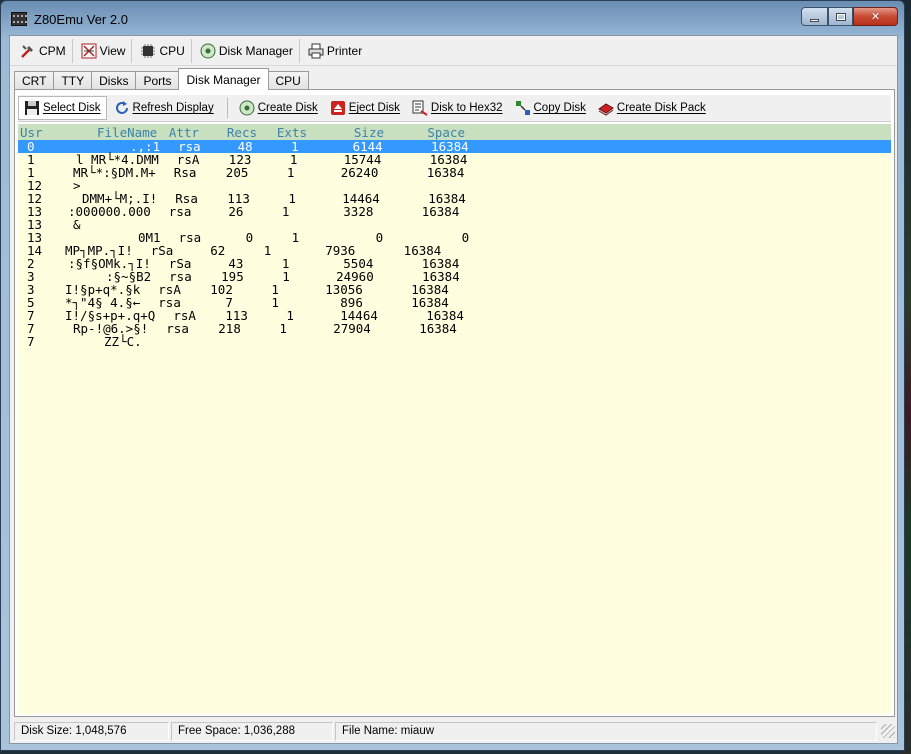 The width and height of the screenshot is (911, 754). Describe the element at coordinates (352, 328) in the screenshot. I see `list-size: 27904` at that location.